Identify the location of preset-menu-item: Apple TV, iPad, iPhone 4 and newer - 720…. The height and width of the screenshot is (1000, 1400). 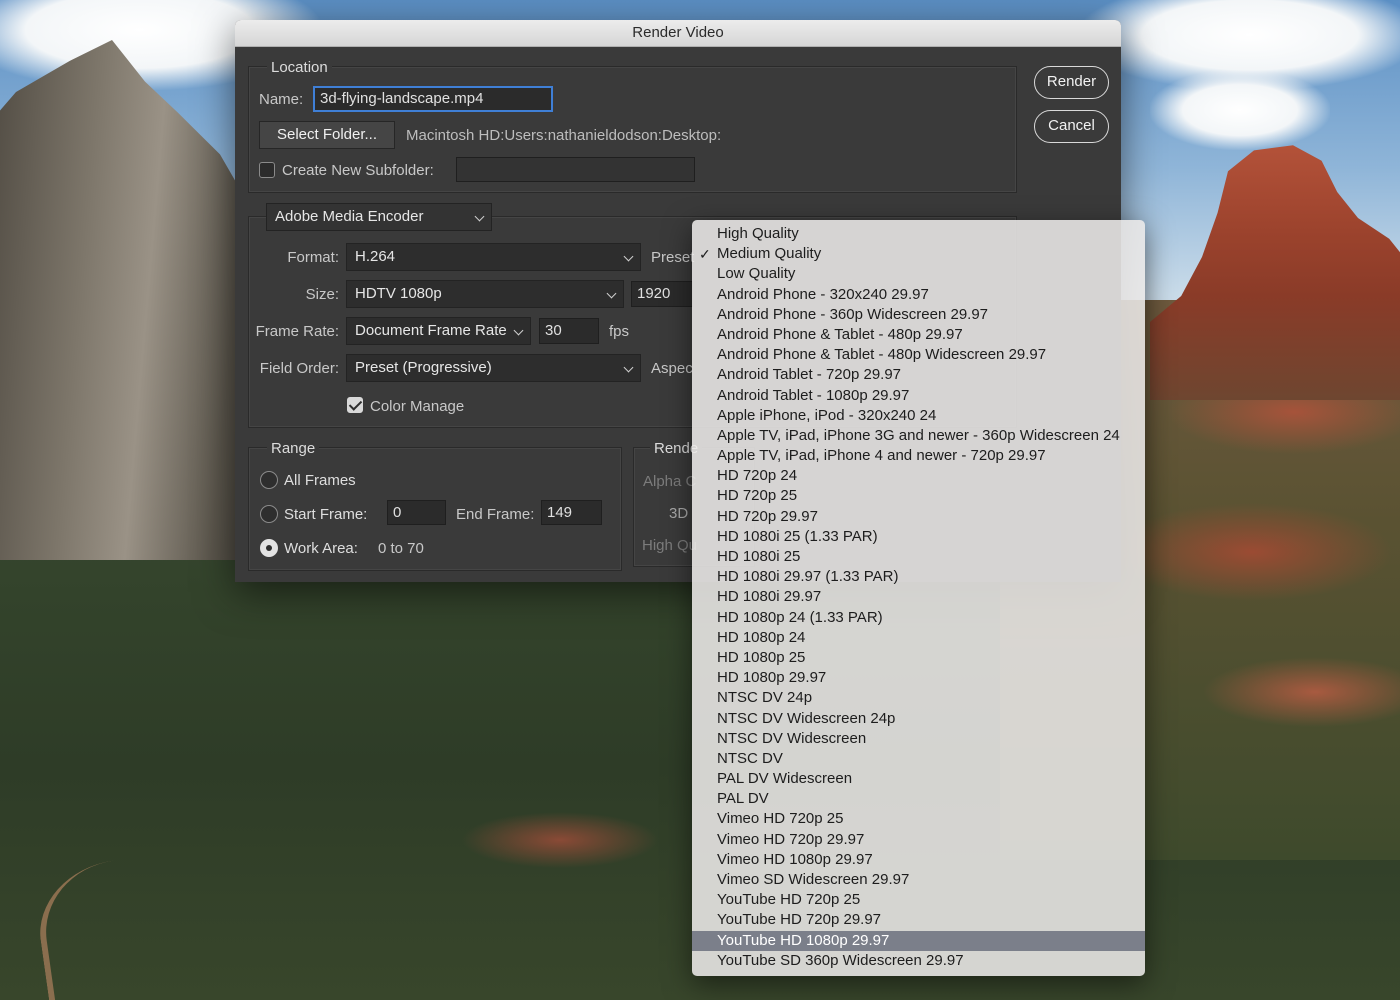
(918, 456).